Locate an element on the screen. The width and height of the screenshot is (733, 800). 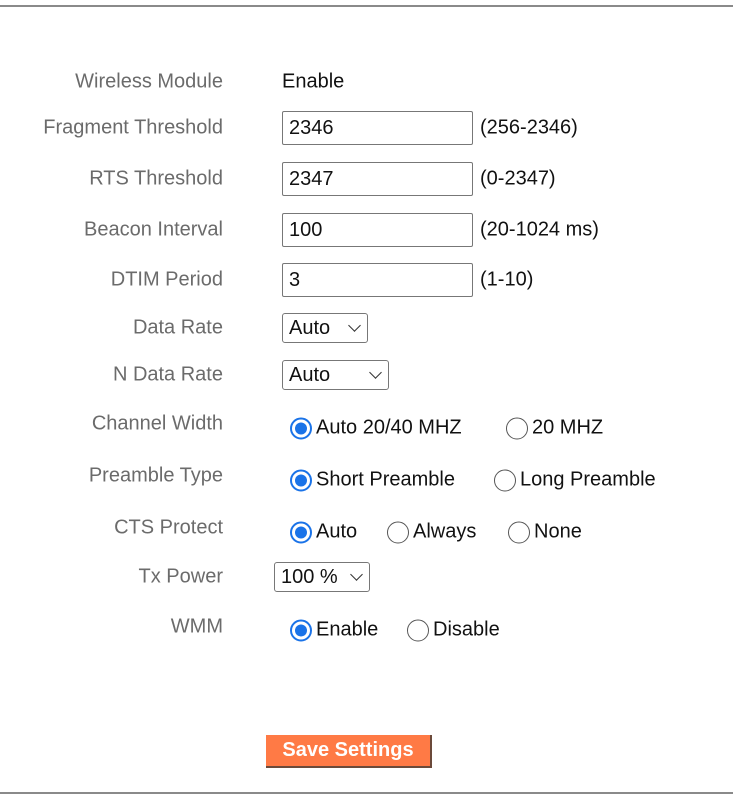
wmm-disable-radio: Disable is located at coordinates (453, 630).